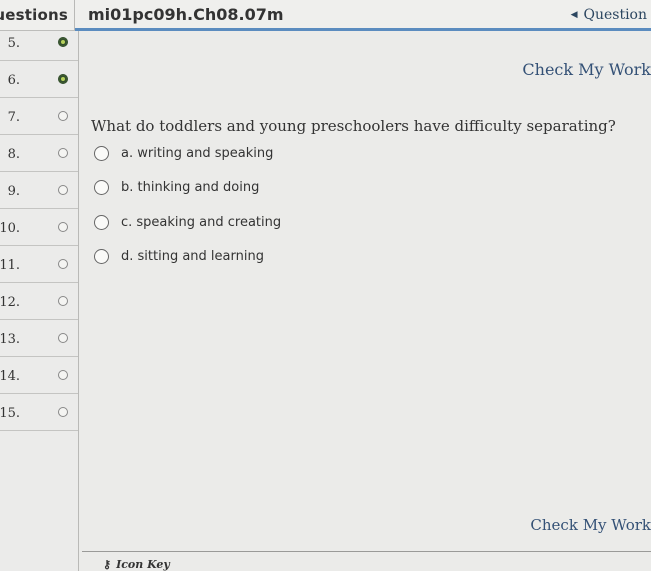 This screenshot has width=651, height=571. What do you see at coordinates (107, 564) in the screenshot?
I see `key-icon: ⚷` at bounding box center [107, 564].